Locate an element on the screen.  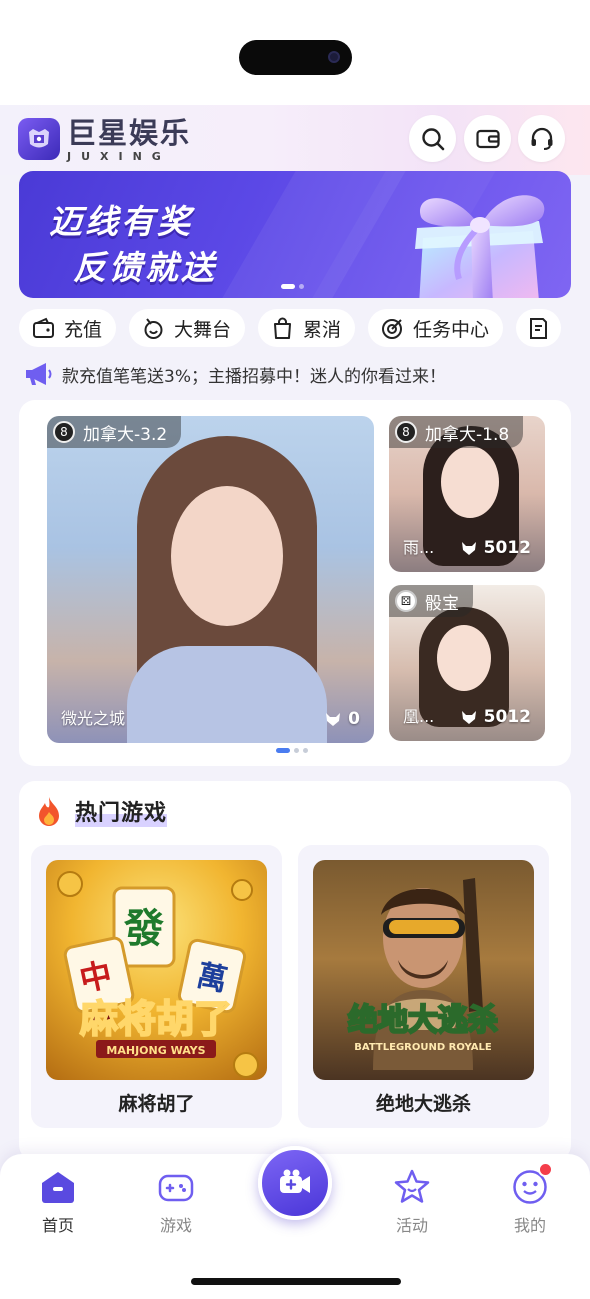
gamepad-icon is located at coordinates (176, 1188).